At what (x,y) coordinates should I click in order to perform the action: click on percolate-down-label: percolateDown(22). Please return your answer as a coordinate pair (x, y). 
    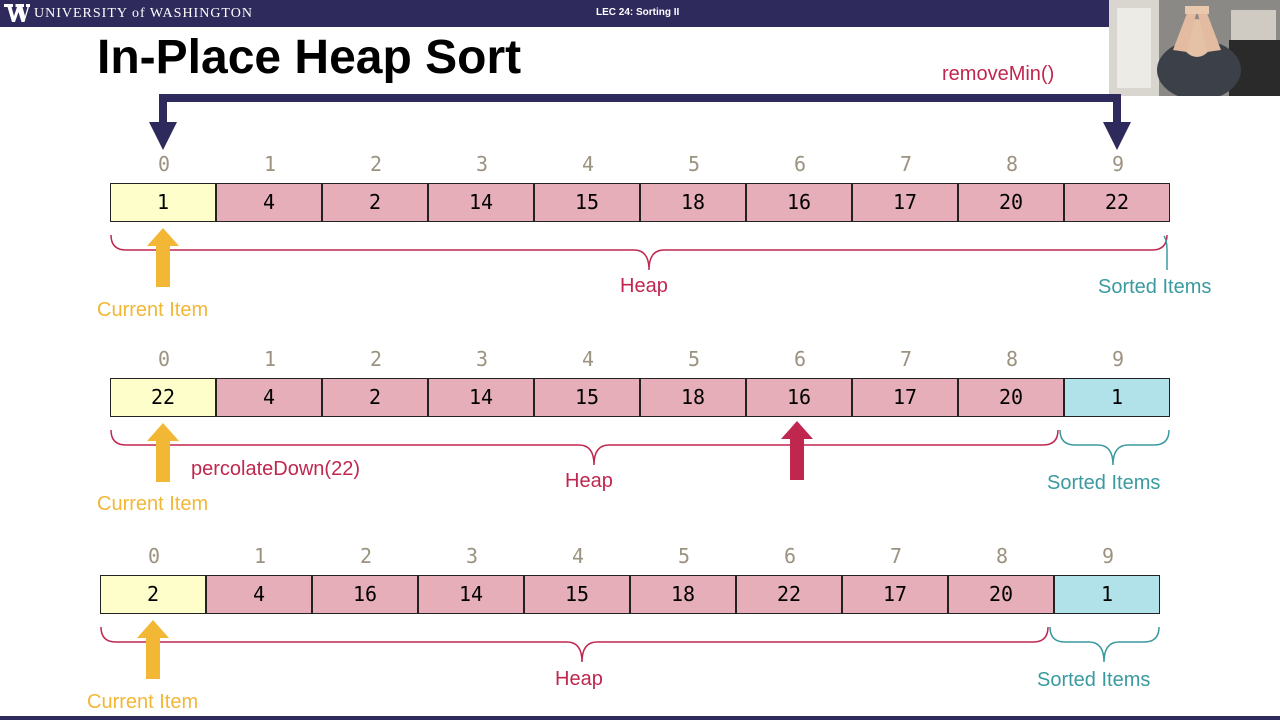
    Looking at the image, I should click on (275, 469).